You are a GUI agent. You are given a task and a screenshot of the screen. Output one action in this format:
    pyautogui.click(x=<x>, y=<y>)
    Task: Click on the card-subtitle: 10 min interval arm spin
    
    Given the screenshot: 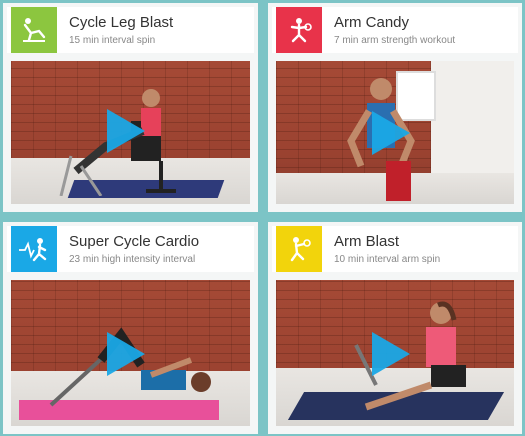 What is the action you would take?
    pyautogui.click(x=387, y=259)
    